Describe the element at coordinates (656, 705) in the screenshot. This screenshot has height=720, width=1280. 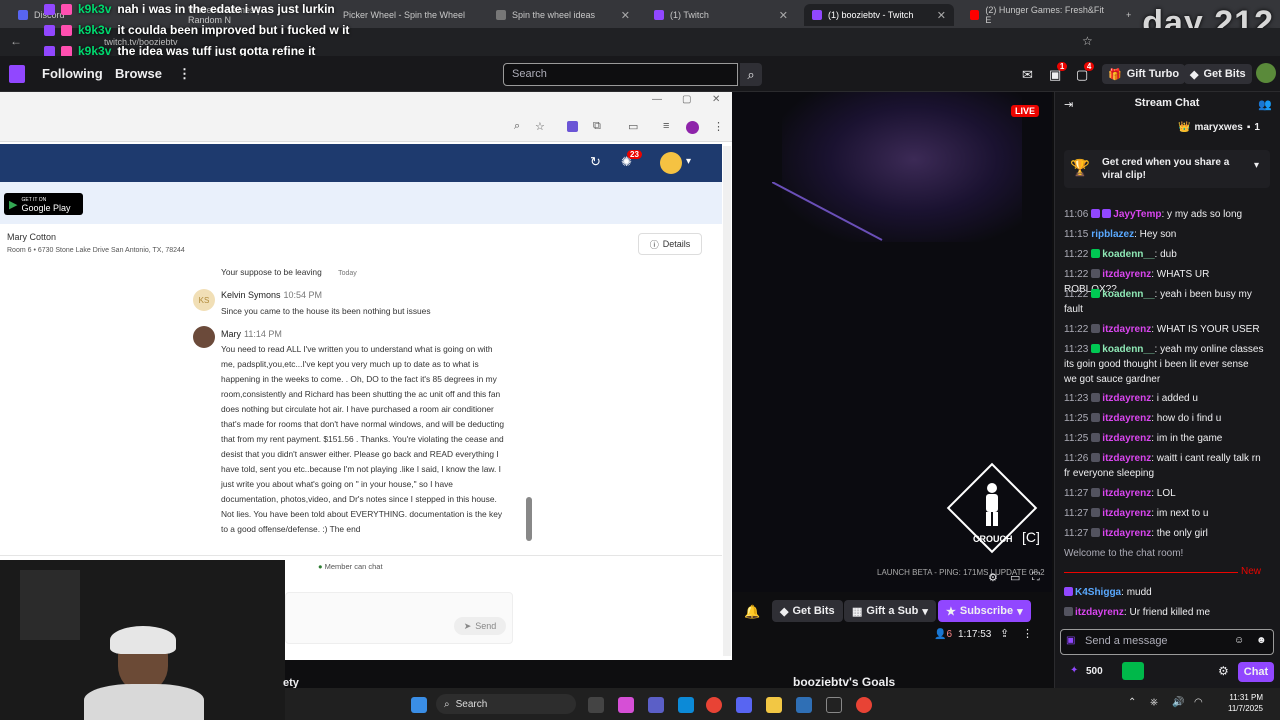
I see `teams-icon` at that location.